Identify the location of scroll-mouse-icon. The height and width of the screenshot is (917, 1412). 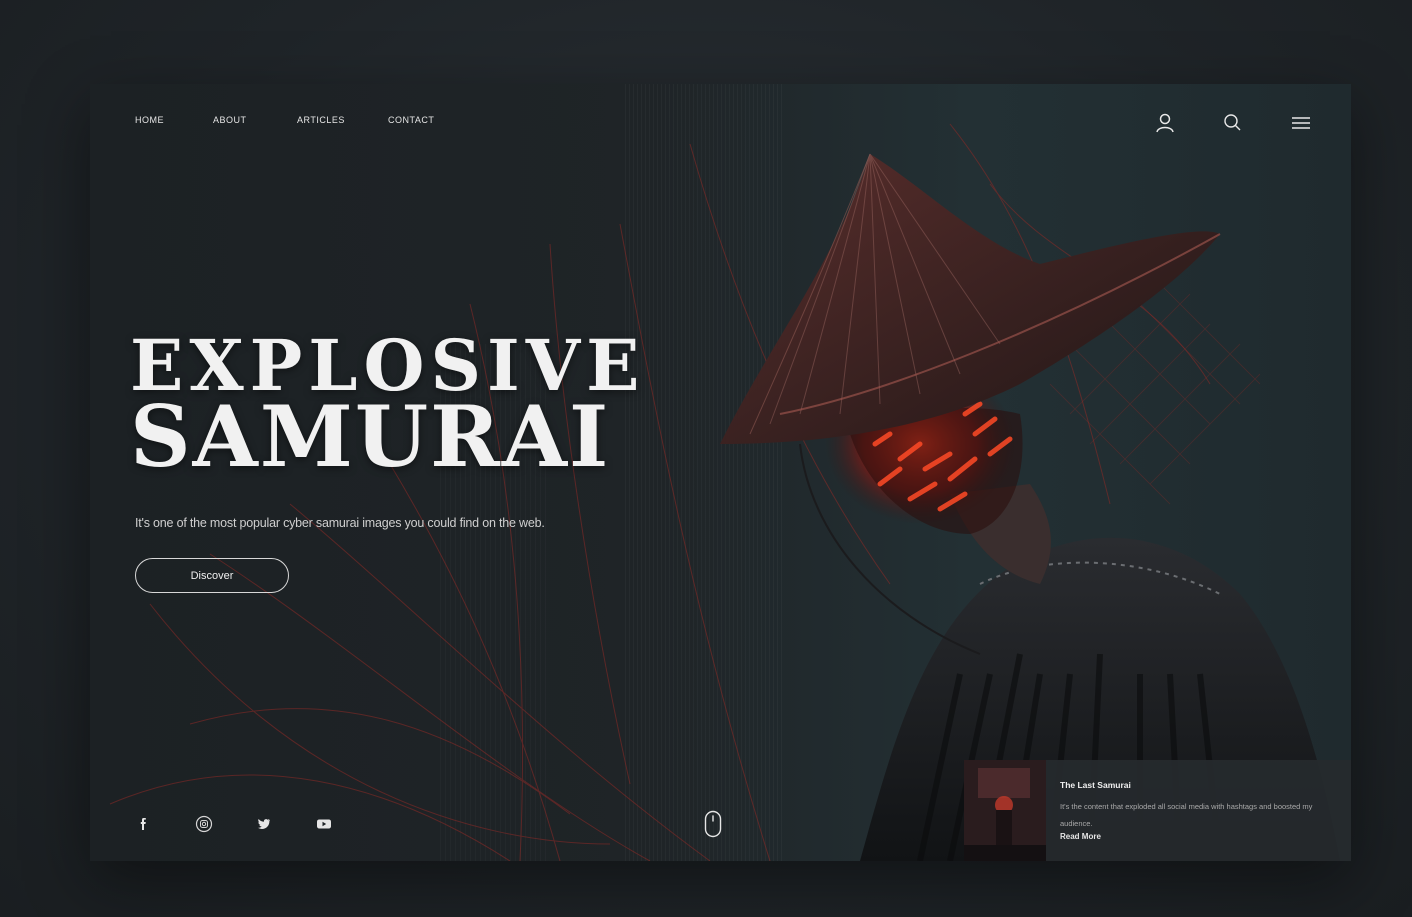
(713, 824).